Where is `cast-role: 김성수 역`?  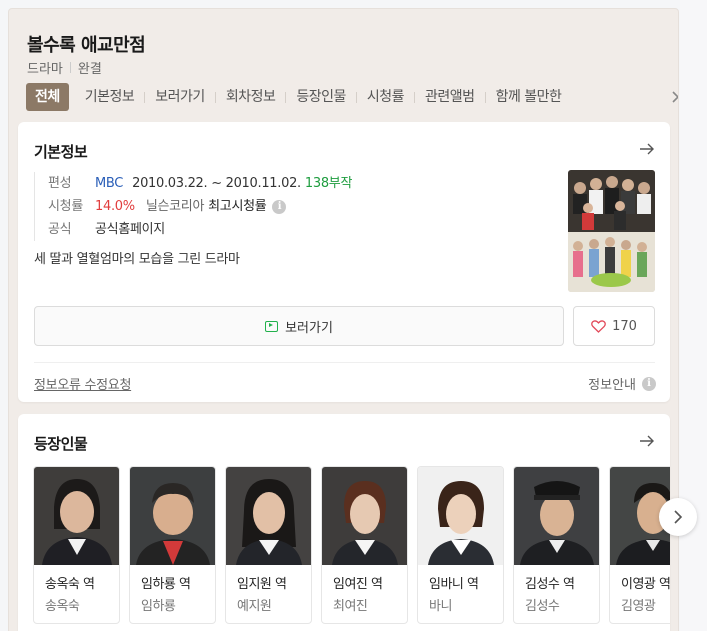
cast-role: 김성수 역 is located at coordinates (550, 584).